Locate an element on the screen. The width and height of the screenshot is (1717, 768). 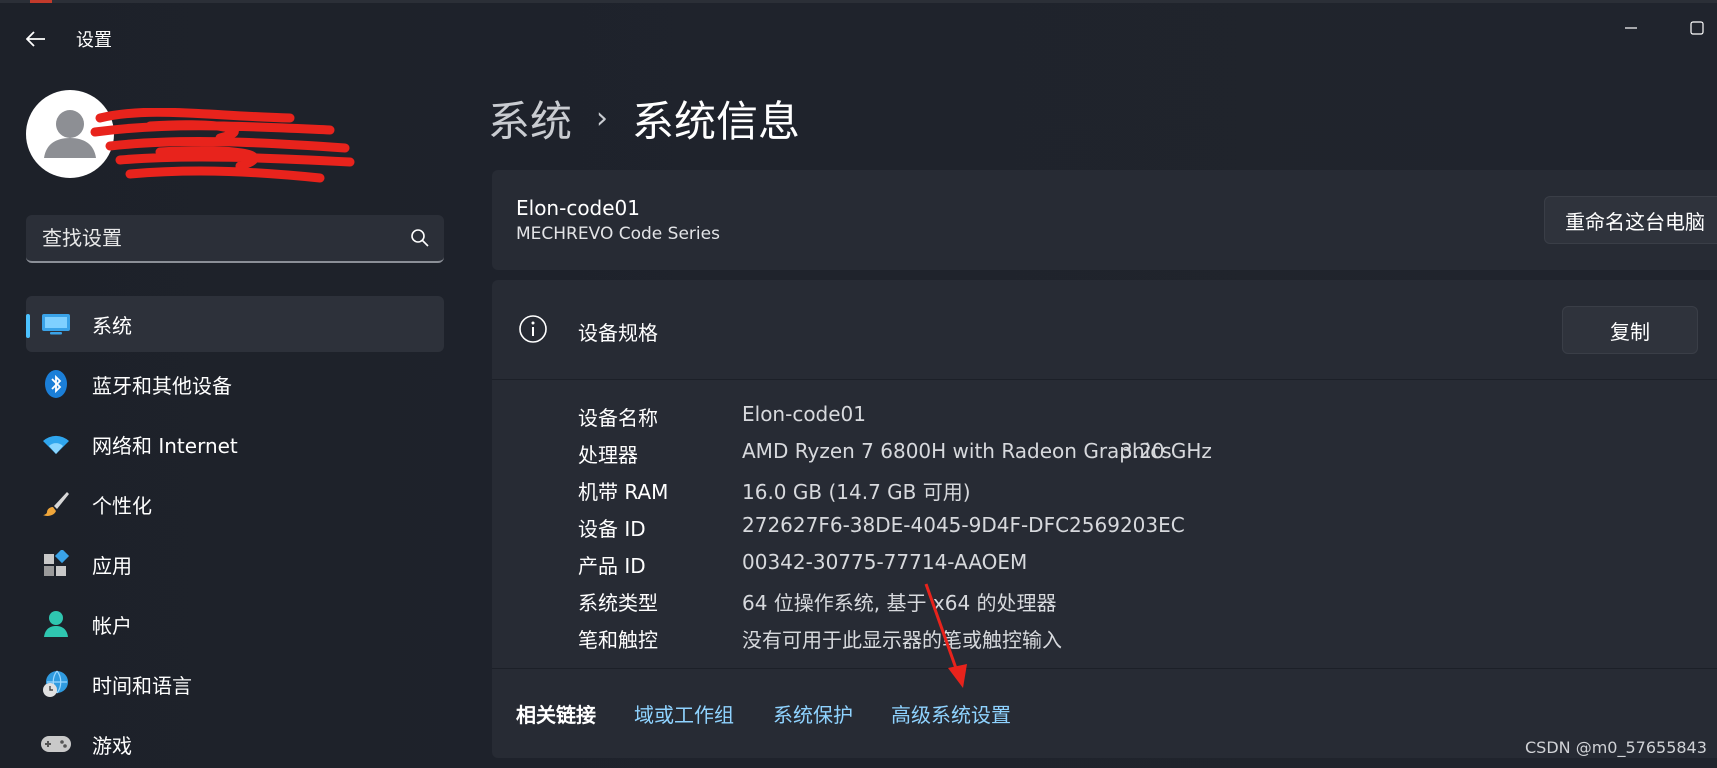
sidebar-item-label: 时间和语言 is located at coordinates (142, 685).